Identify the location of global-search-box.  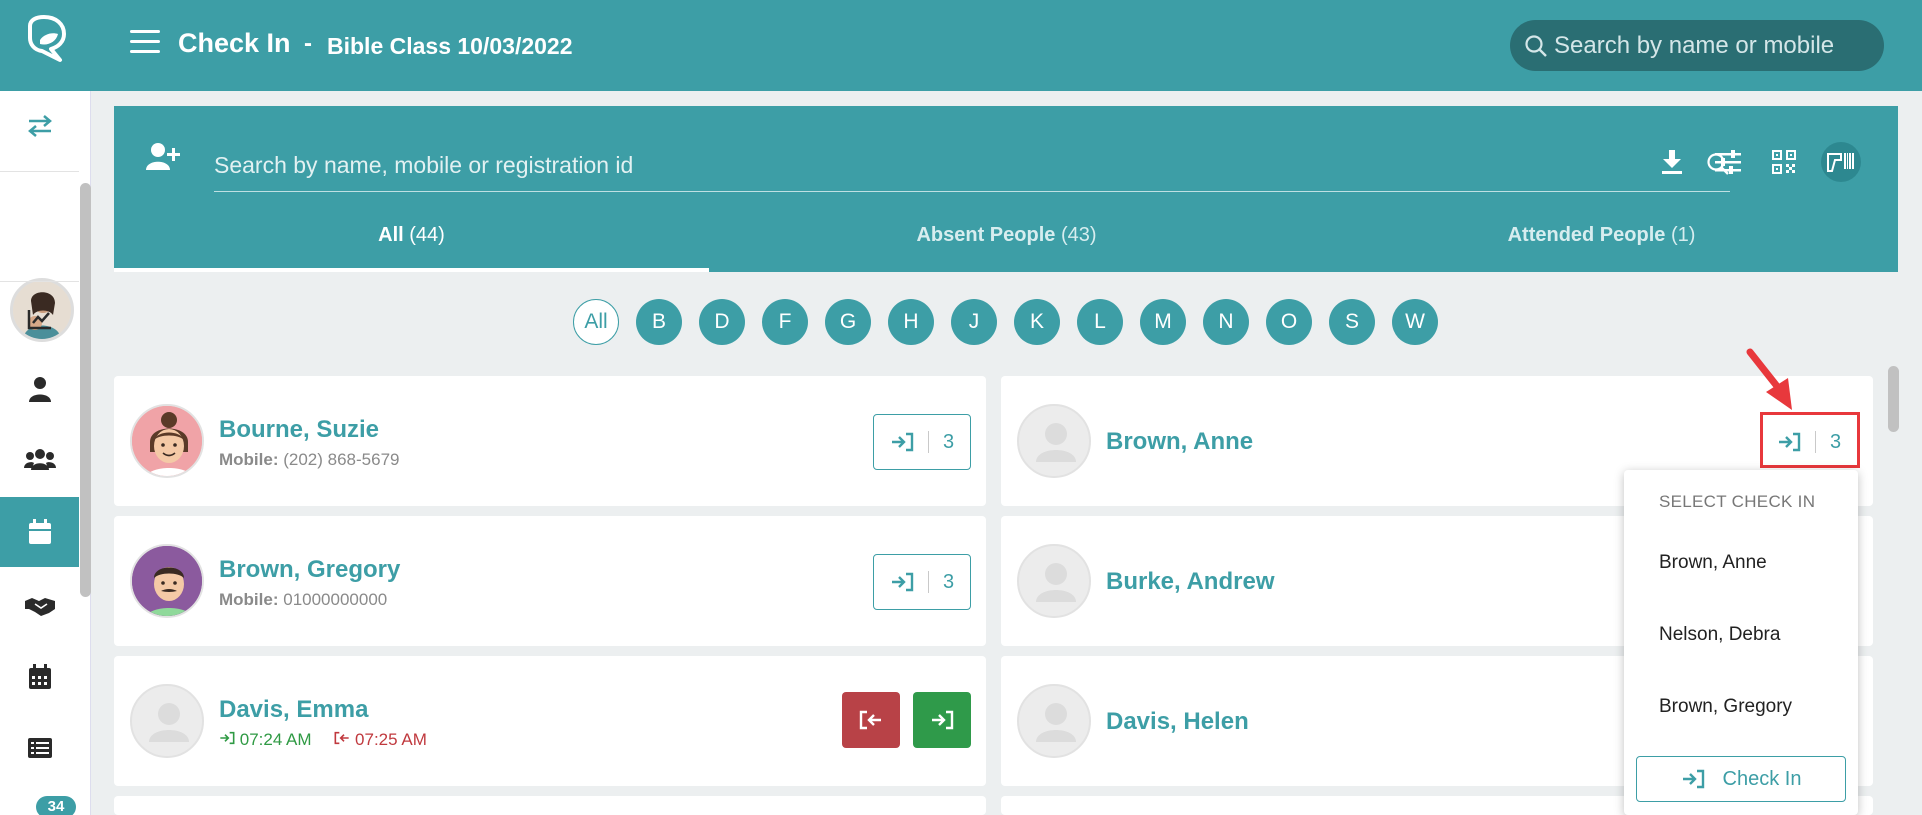
(1697, 45).